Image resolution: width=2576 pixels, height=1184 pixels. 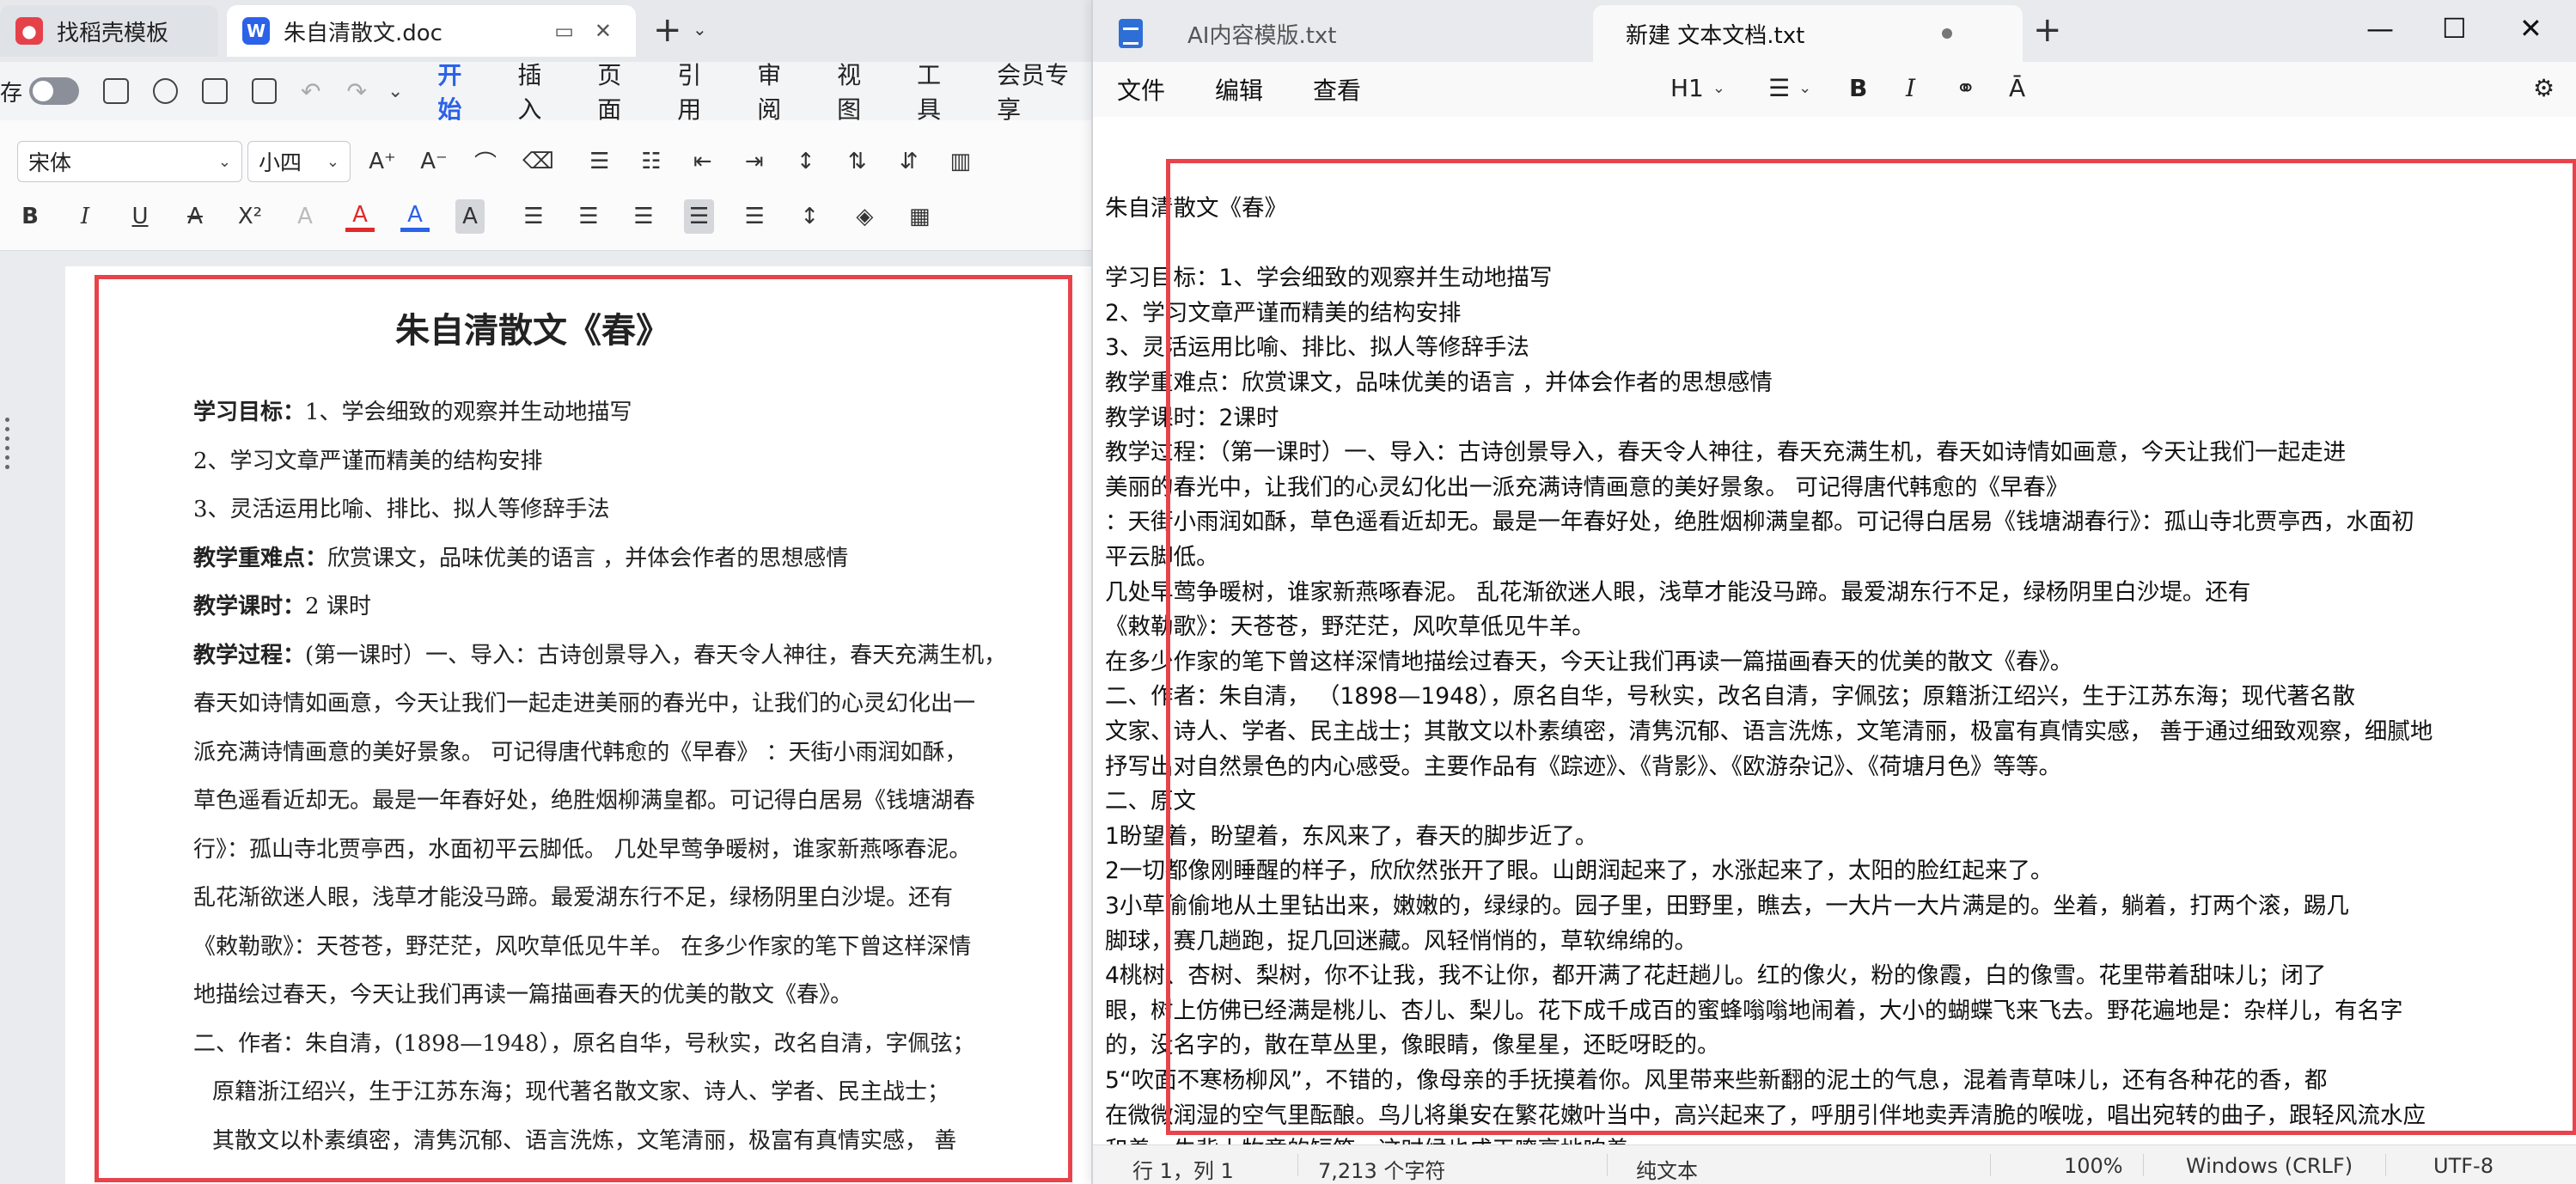 What do you see at coordinates (249, 655) in the screenshot?
I see `paragraph-label: 教学过程：` at bounding box center [249, 655].